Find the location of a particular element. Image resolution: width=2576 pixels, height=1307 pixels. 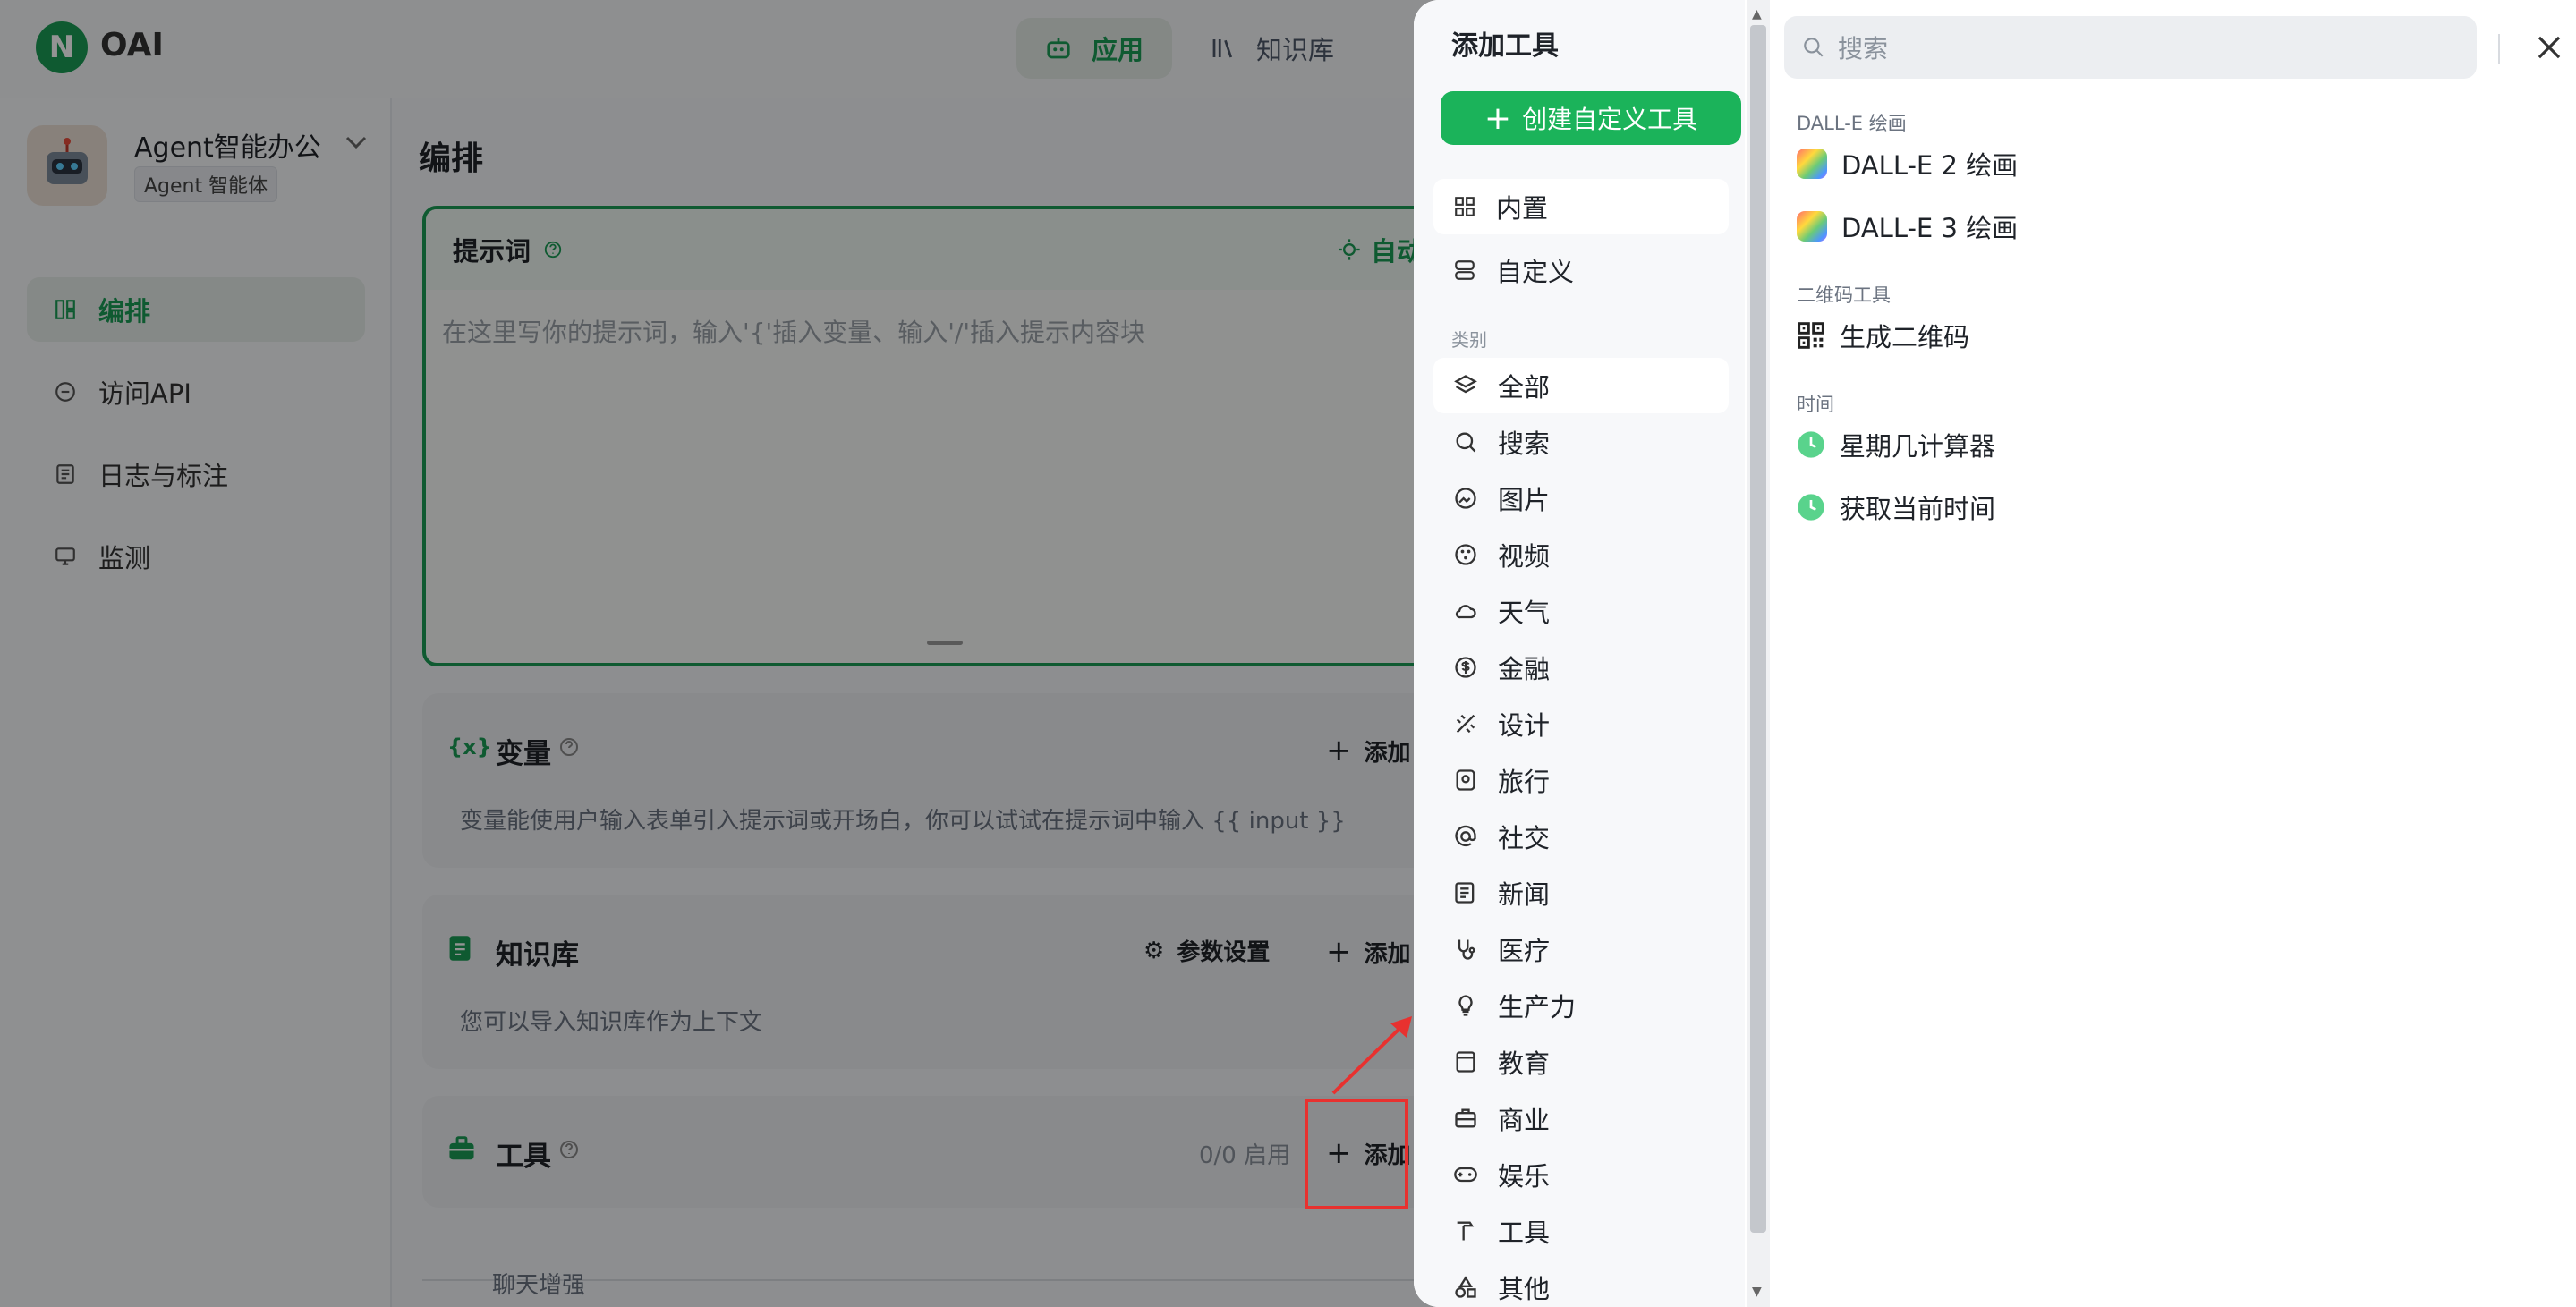

category-label: 社交 is located at coordinates (1524, 838).